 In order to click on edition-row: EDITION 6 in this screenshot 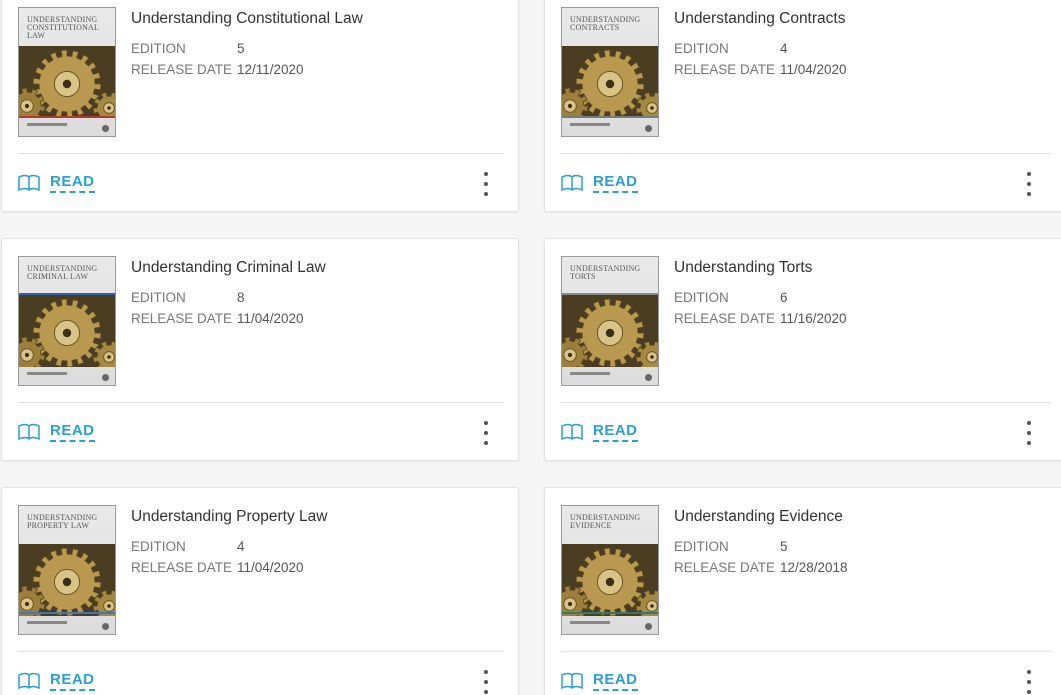, I will do `click(731, 297)`.